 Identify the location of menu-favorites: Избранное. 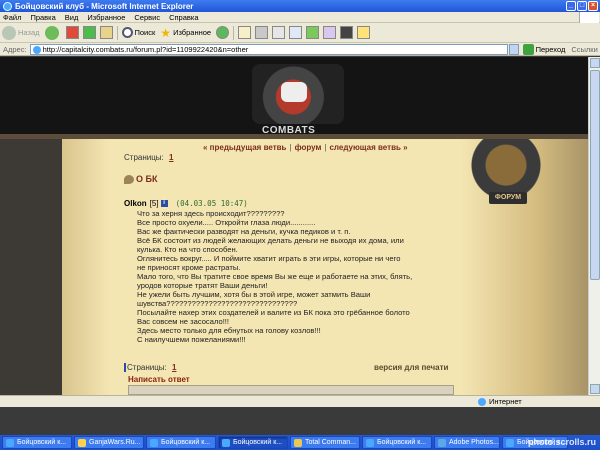
(106, 17).